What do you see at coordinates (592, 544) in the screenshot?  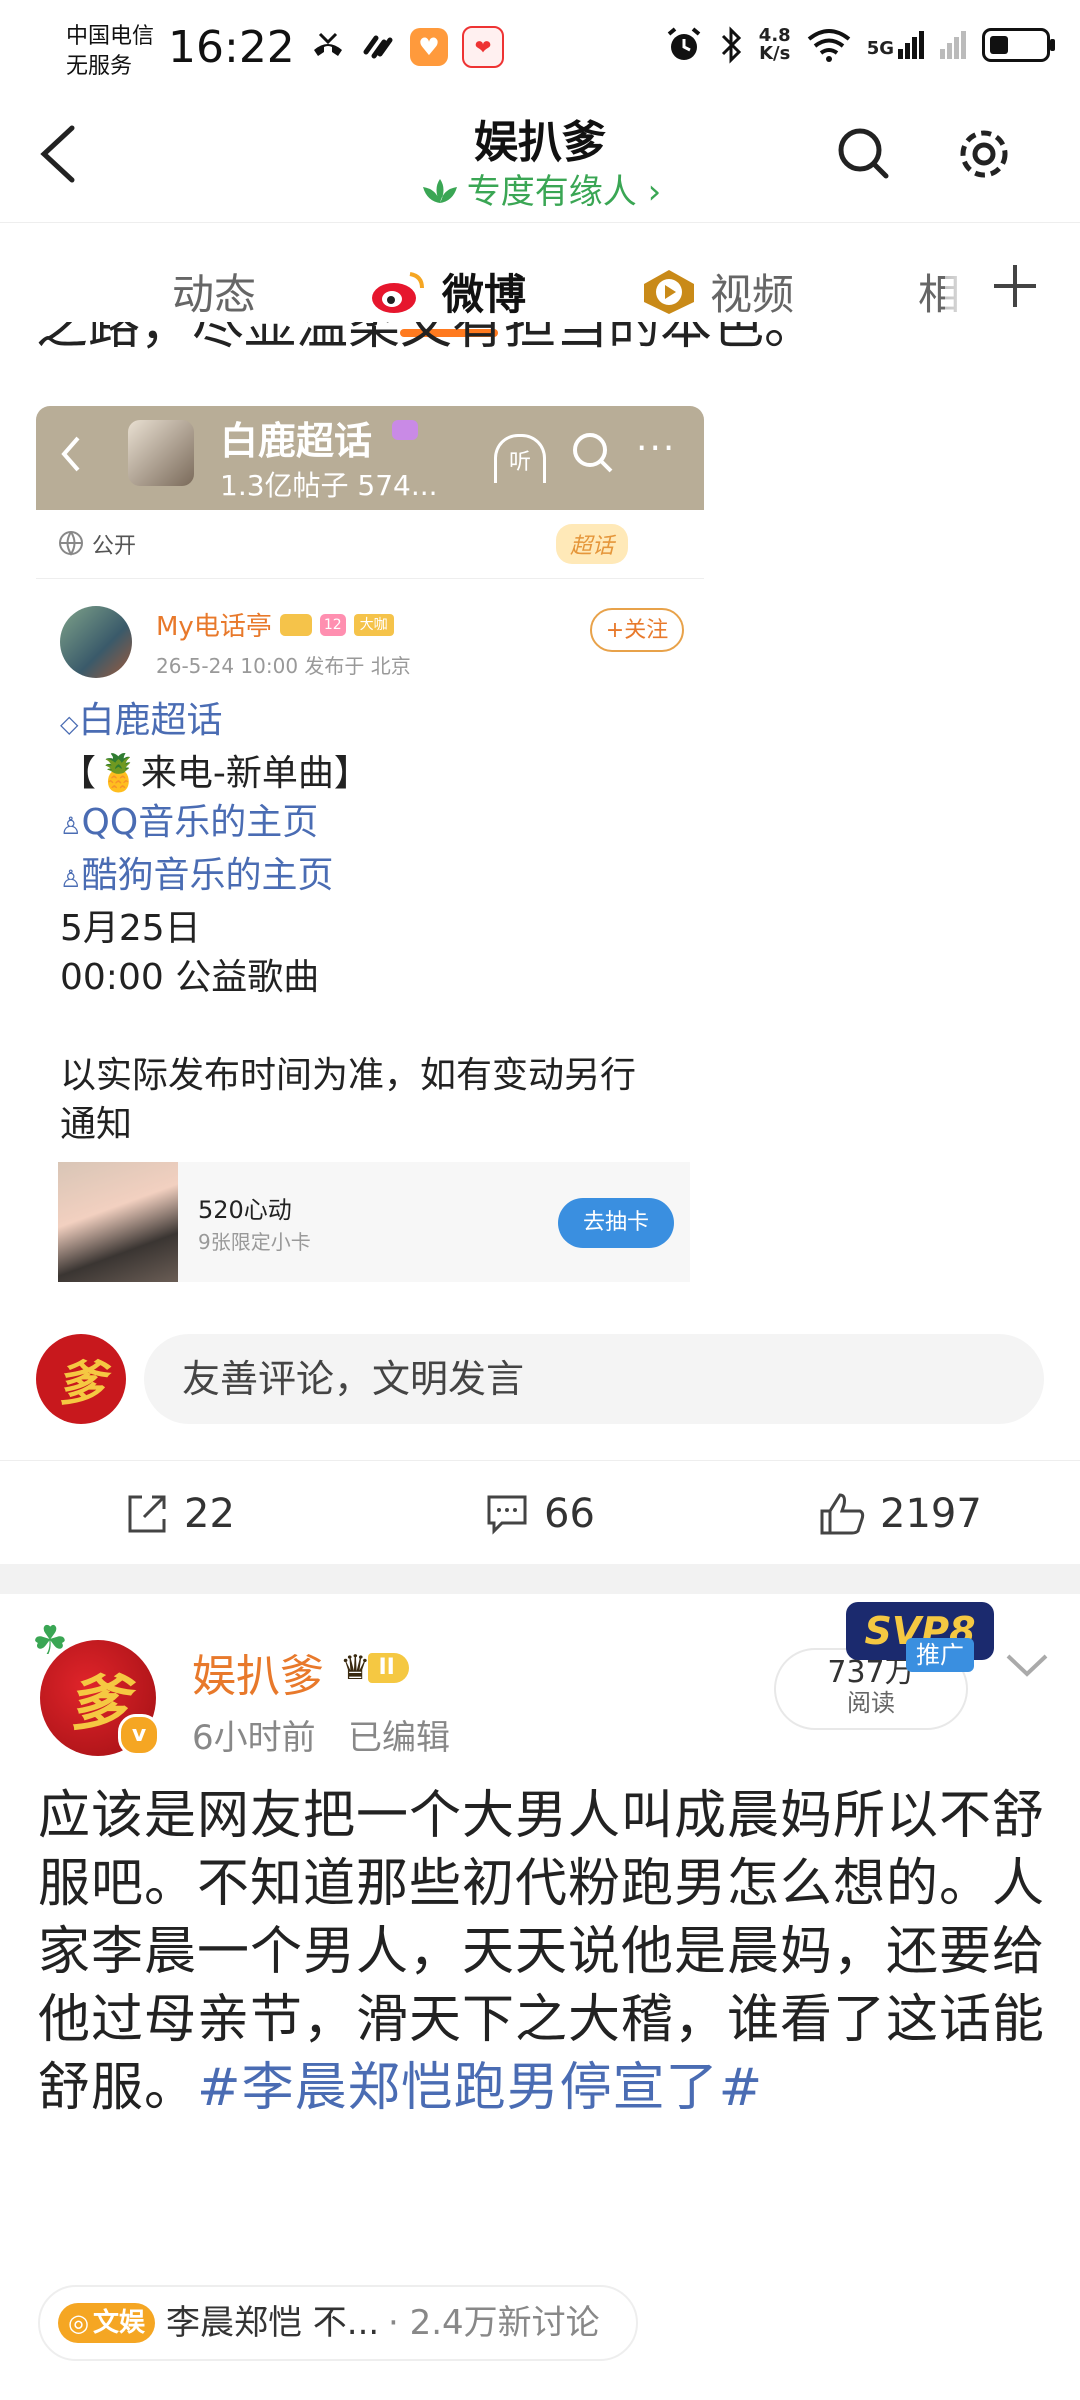 I see `supertopic-tag: 超话` at bounding box center [592, 544].